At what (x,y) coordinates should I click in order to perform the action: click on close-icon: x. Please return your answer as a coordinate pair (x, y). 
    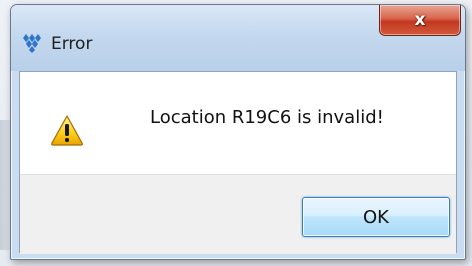
    Looking at the image, I should click on (420, 20).